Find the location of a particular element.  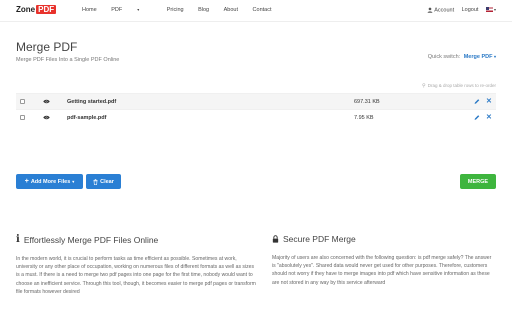

info-icon: i is located at coordinates (18, 239).